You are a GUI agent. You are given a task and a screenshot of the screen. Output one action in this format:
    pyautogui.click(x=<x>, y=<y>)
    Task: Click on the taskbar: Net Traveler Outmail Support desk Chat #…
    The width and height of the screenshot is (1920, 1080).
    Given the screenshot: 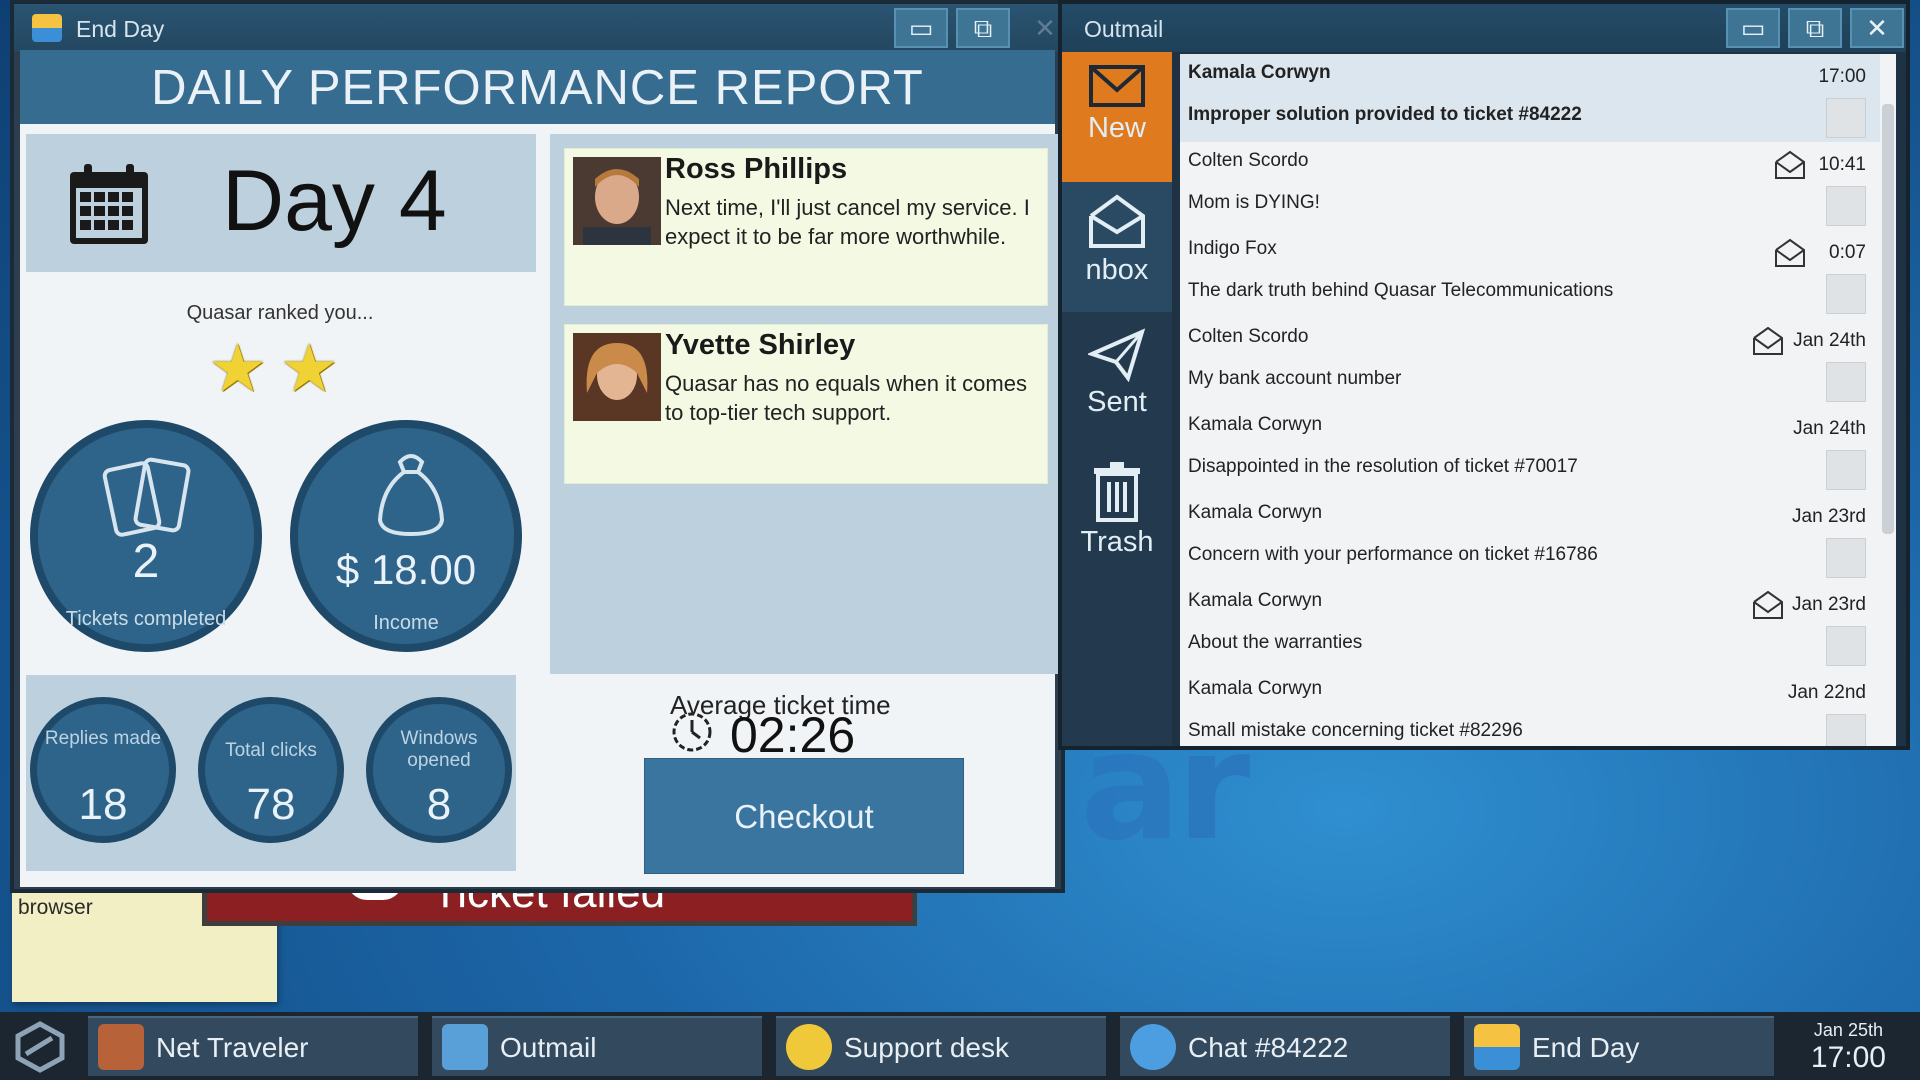 What is the action you would take?
    pyautogui.click(x=960, y=1046)
    